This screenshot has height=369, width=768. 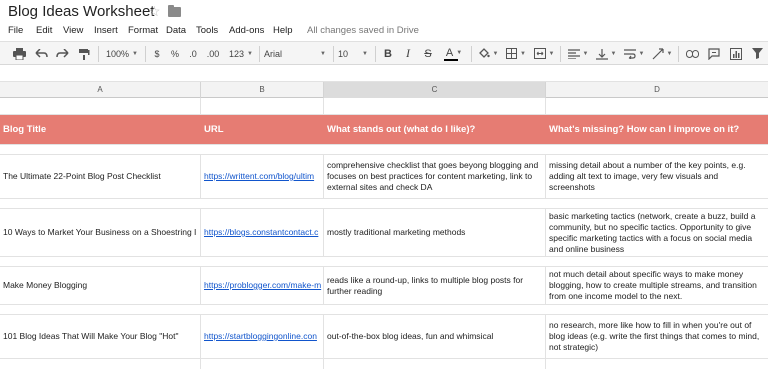 I want to click on zoom-value: 100%, so click(x=118, y=53).